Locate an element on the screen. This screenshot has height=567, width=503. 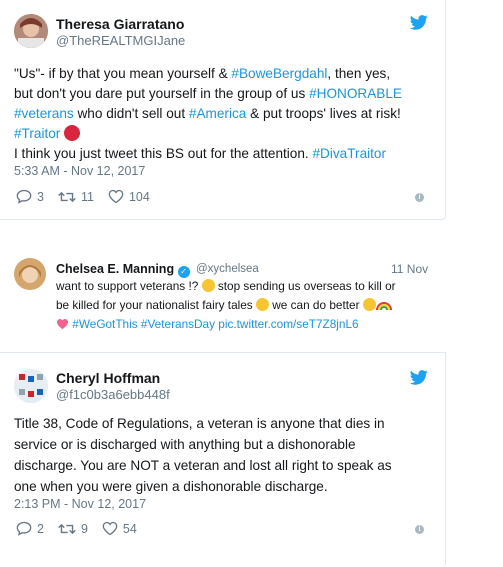
retweet-button: 9 is located at coordinates (73, 529).